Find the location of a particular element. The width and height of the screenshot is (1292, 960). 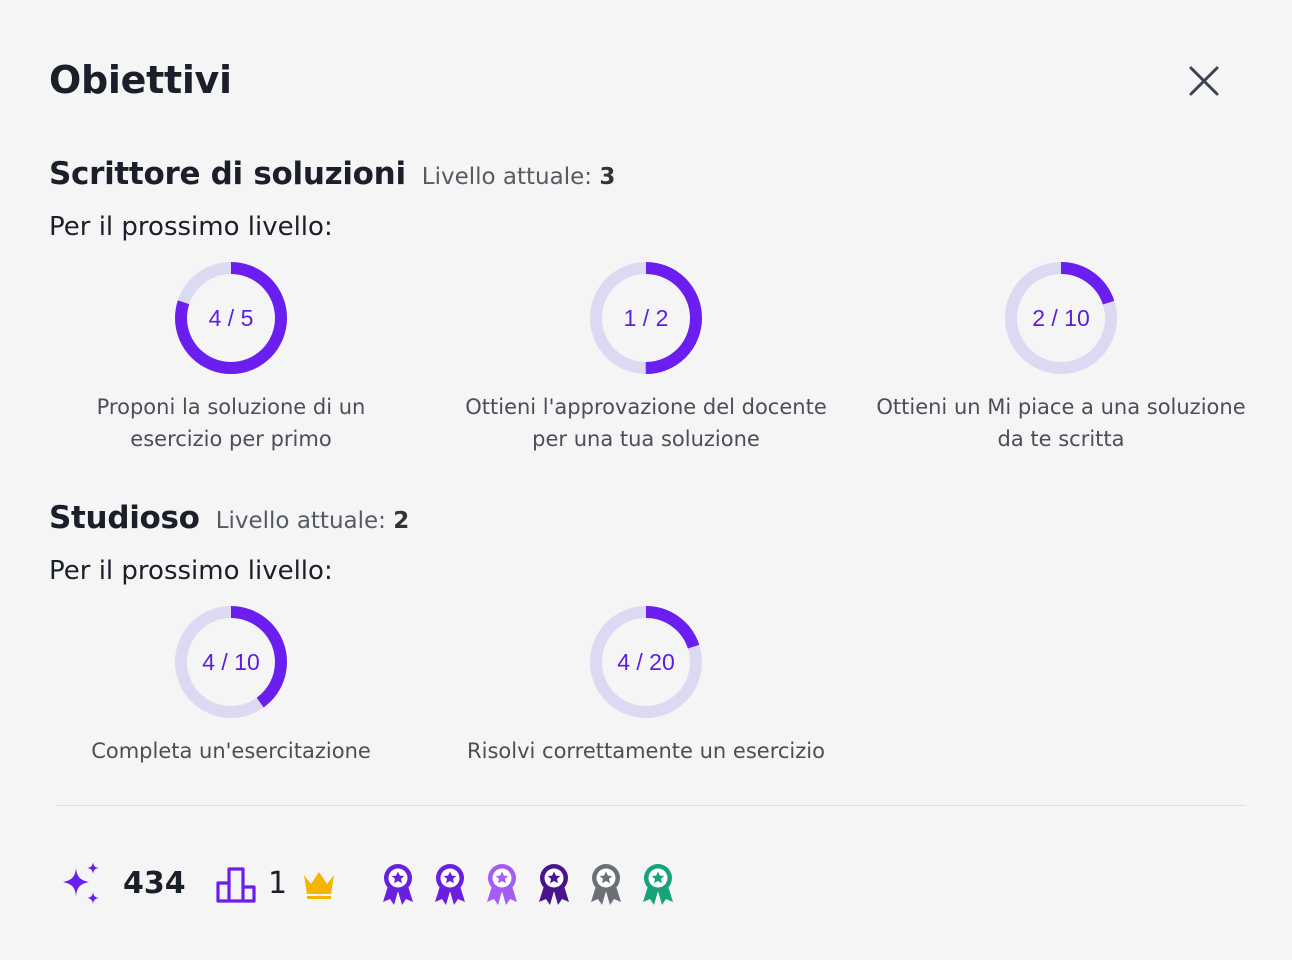

close-icon is located at coordinates (1204, 81).